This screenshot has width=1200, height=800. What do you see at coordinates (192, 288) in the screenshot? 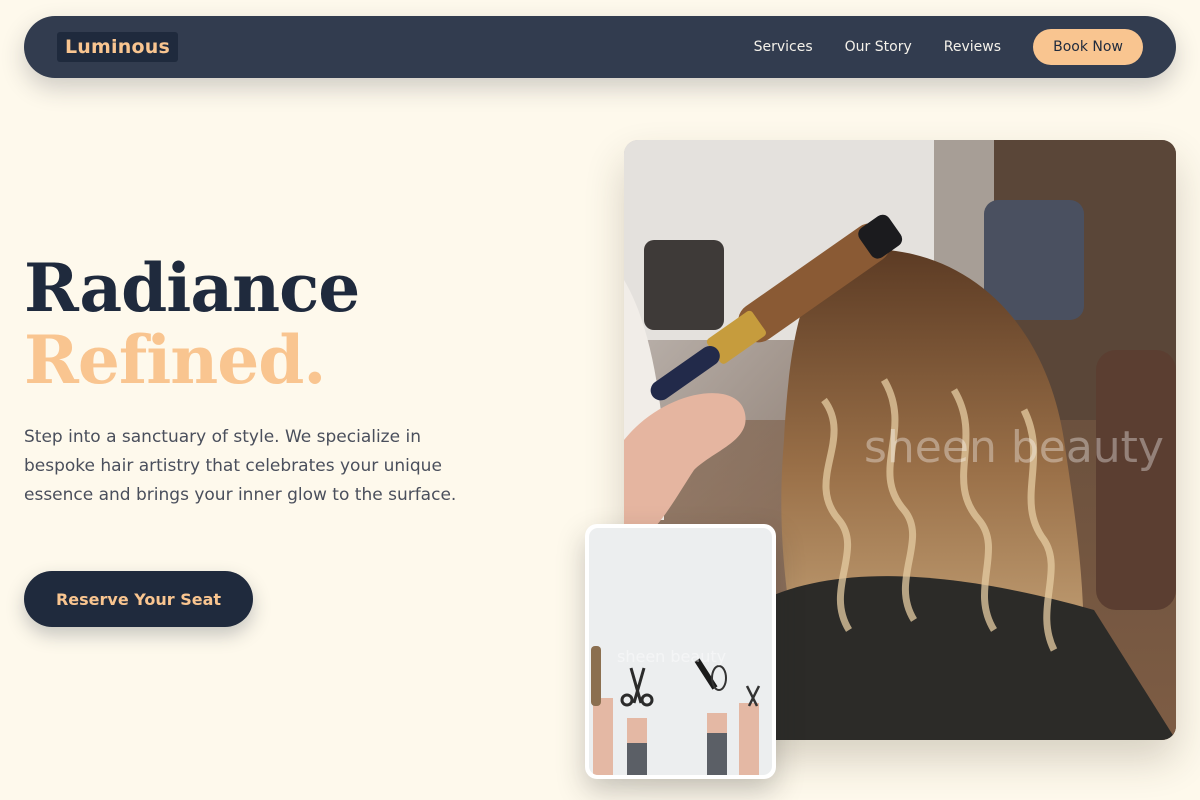
I see `hero-title-line1: Radiance` at bounding box center [192, 288].